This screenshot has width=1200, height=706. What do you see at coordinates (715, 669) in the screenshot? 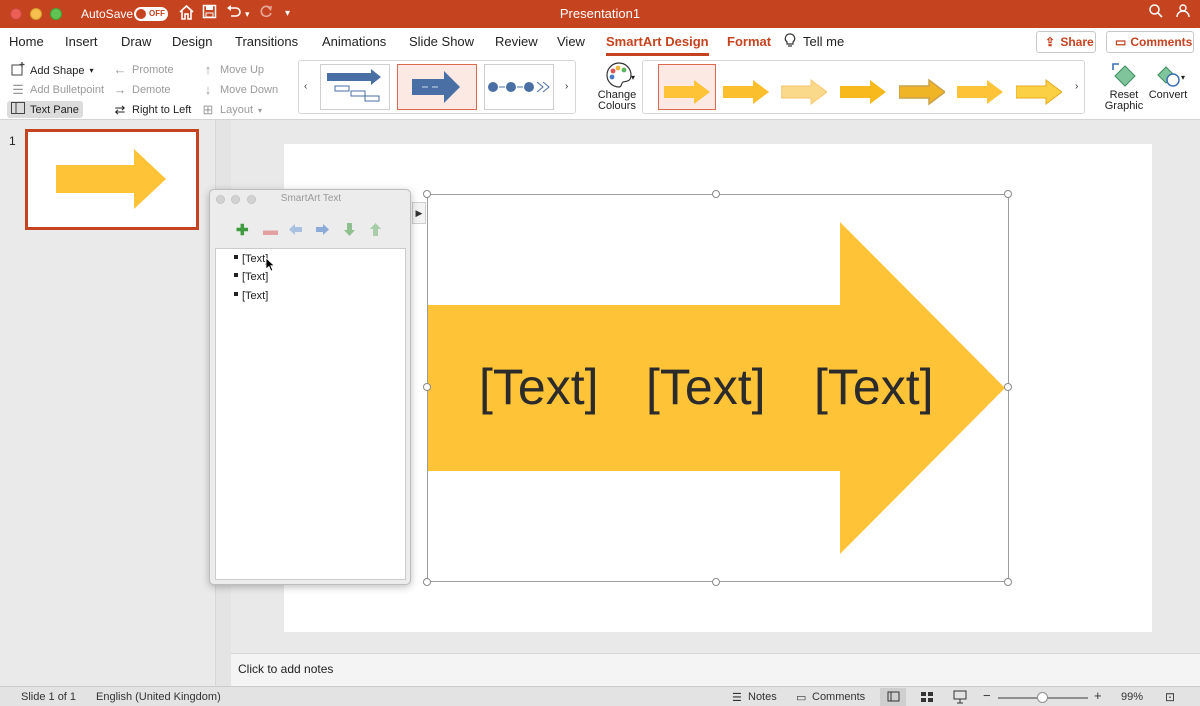
I see `notes-pane: Click to add notes` at bounding box center [715, 669].